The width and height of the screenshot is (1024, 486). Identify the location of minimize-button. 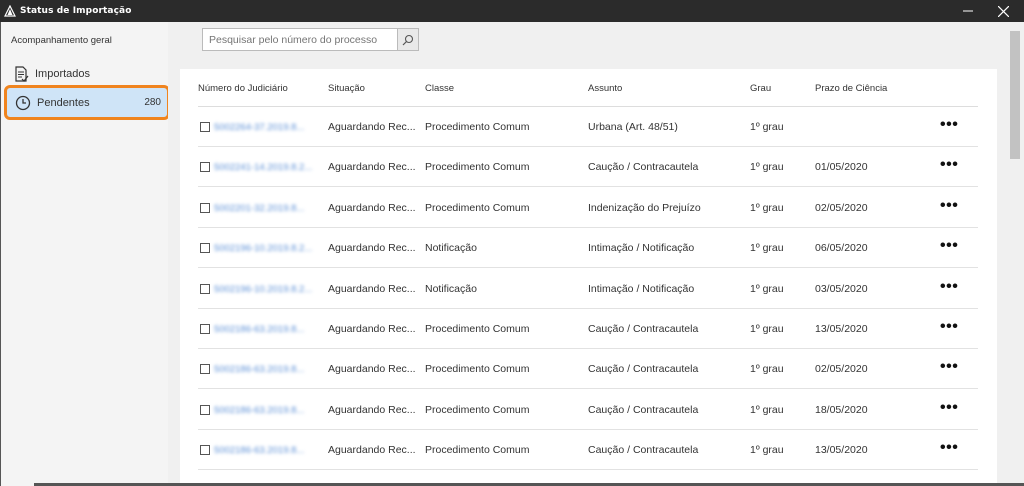
(968, 11).